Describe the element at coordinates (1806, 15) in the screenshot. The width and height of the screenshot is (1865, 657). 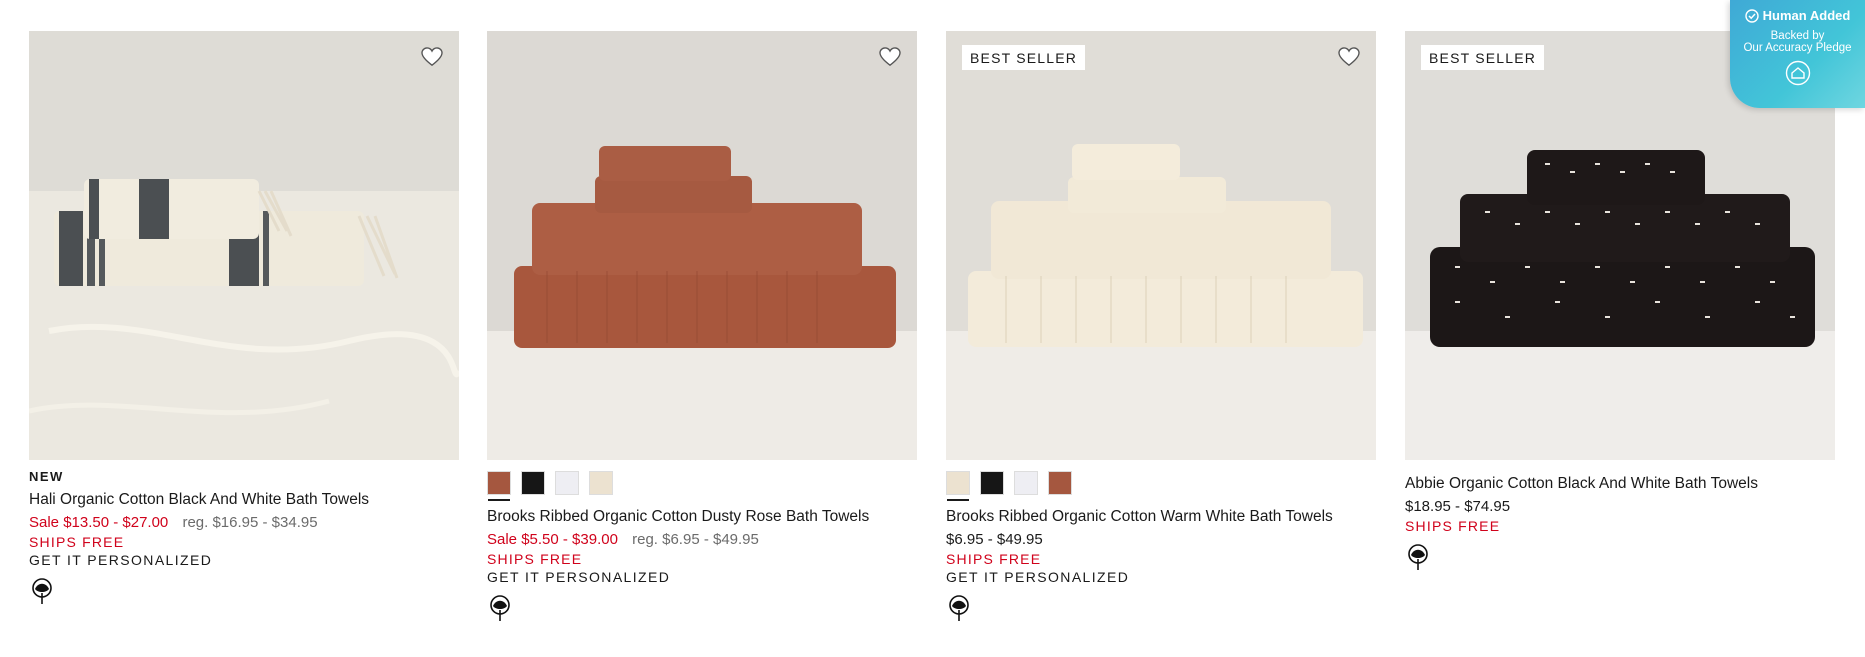
I see `pledge-headline: Human Added` at that location.